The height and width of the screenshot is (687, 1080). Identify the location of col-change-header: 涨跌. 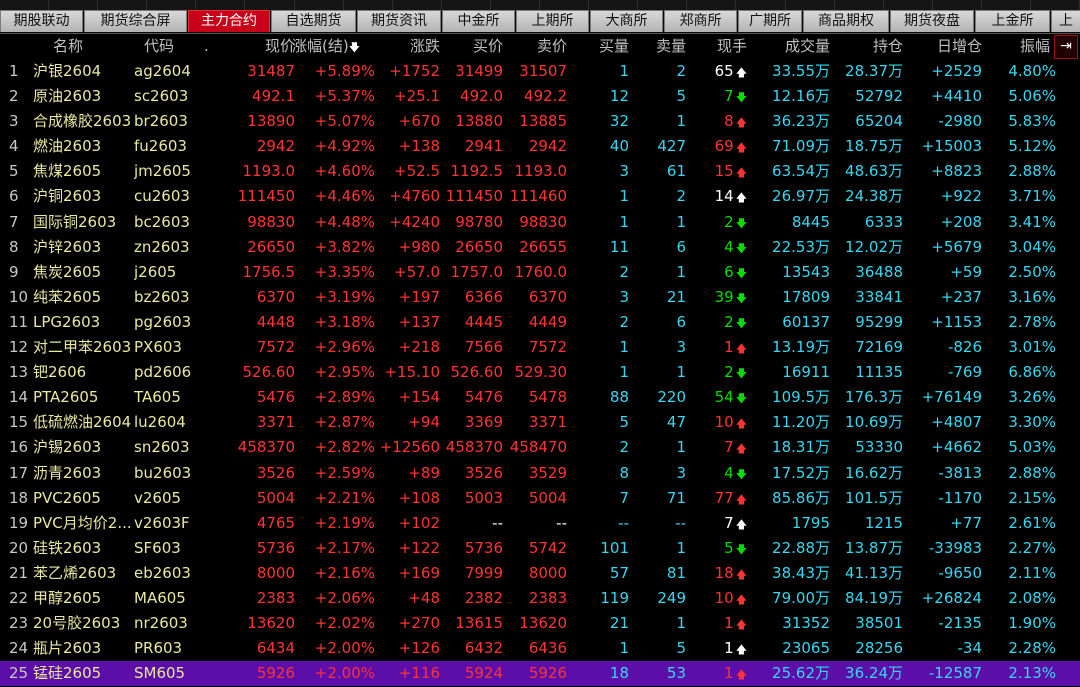
(405, 46).